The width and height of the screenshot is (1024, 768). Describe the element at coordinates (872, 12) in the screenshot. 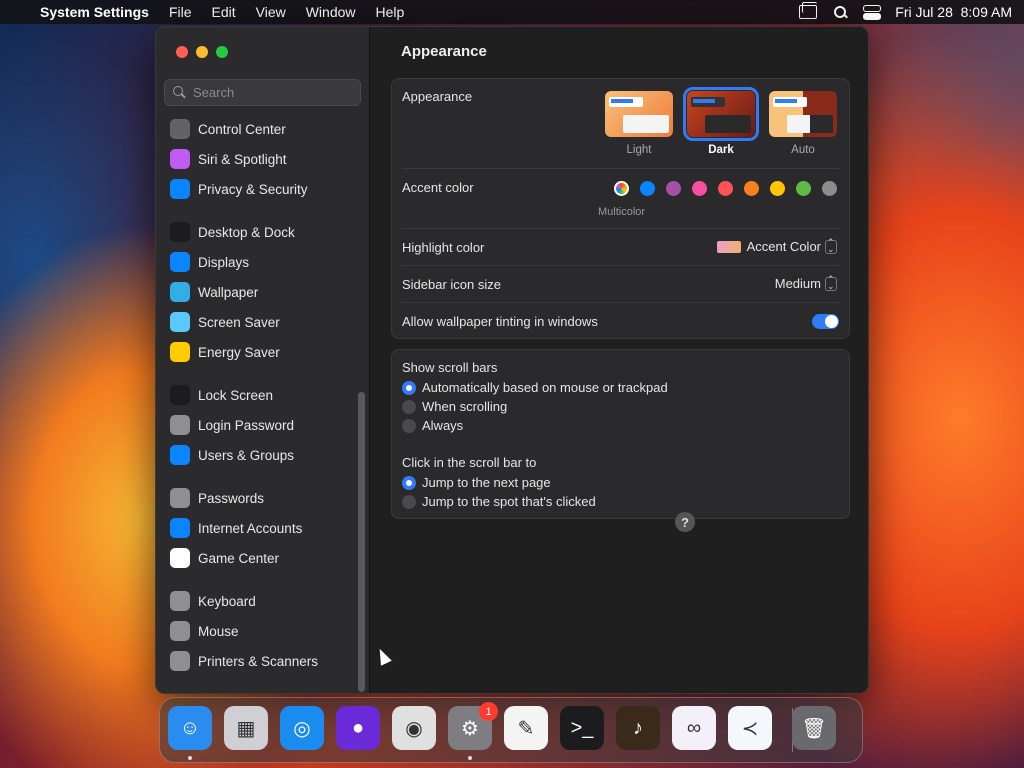

I see `control-center-icon` at that location.